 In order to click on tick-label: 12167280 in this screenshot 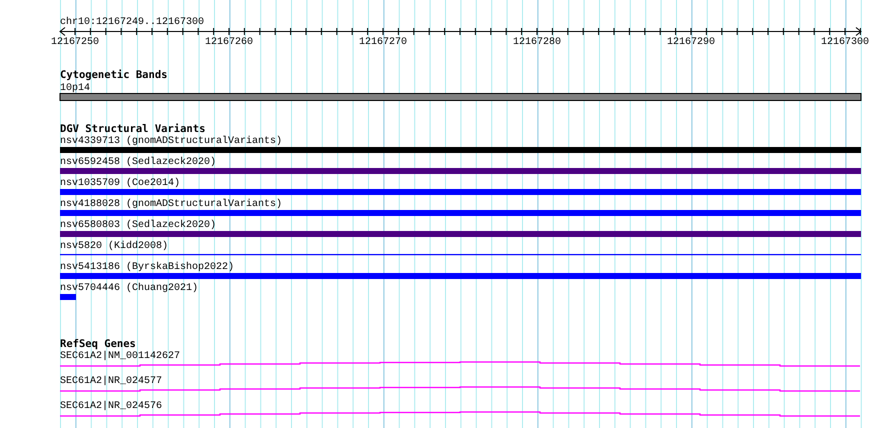, I will do `click(537, 42)`.